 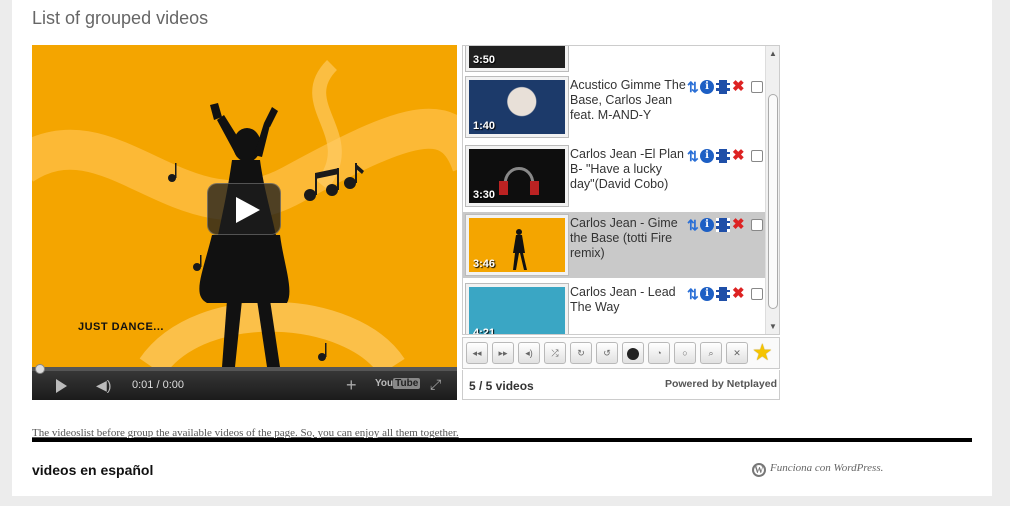 I want to click on next-button: ▸▸, so click(x=503, y=353).